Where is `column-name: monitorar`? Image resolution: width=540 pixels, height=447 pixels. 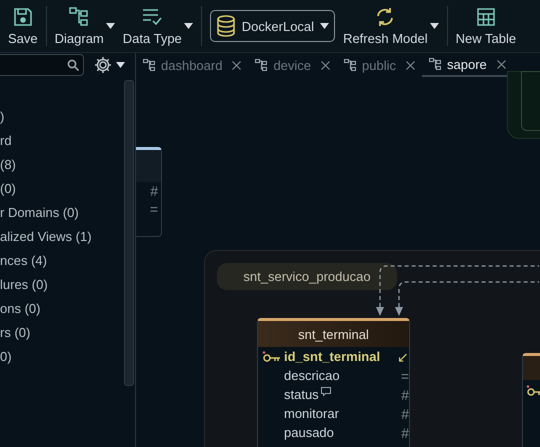
column-name: monitorar is located at coordinates (311, 413).